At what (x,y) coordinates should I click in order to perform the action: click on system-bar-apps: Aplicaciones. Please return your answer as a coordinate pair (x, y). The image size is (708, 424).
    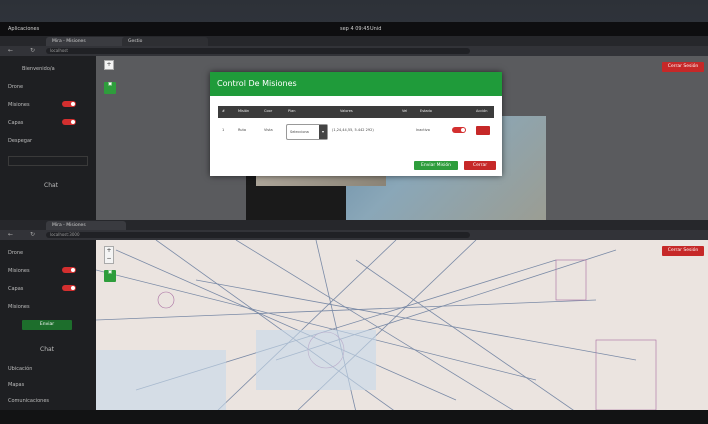
    Looking at the image, I should click on (23, 29).